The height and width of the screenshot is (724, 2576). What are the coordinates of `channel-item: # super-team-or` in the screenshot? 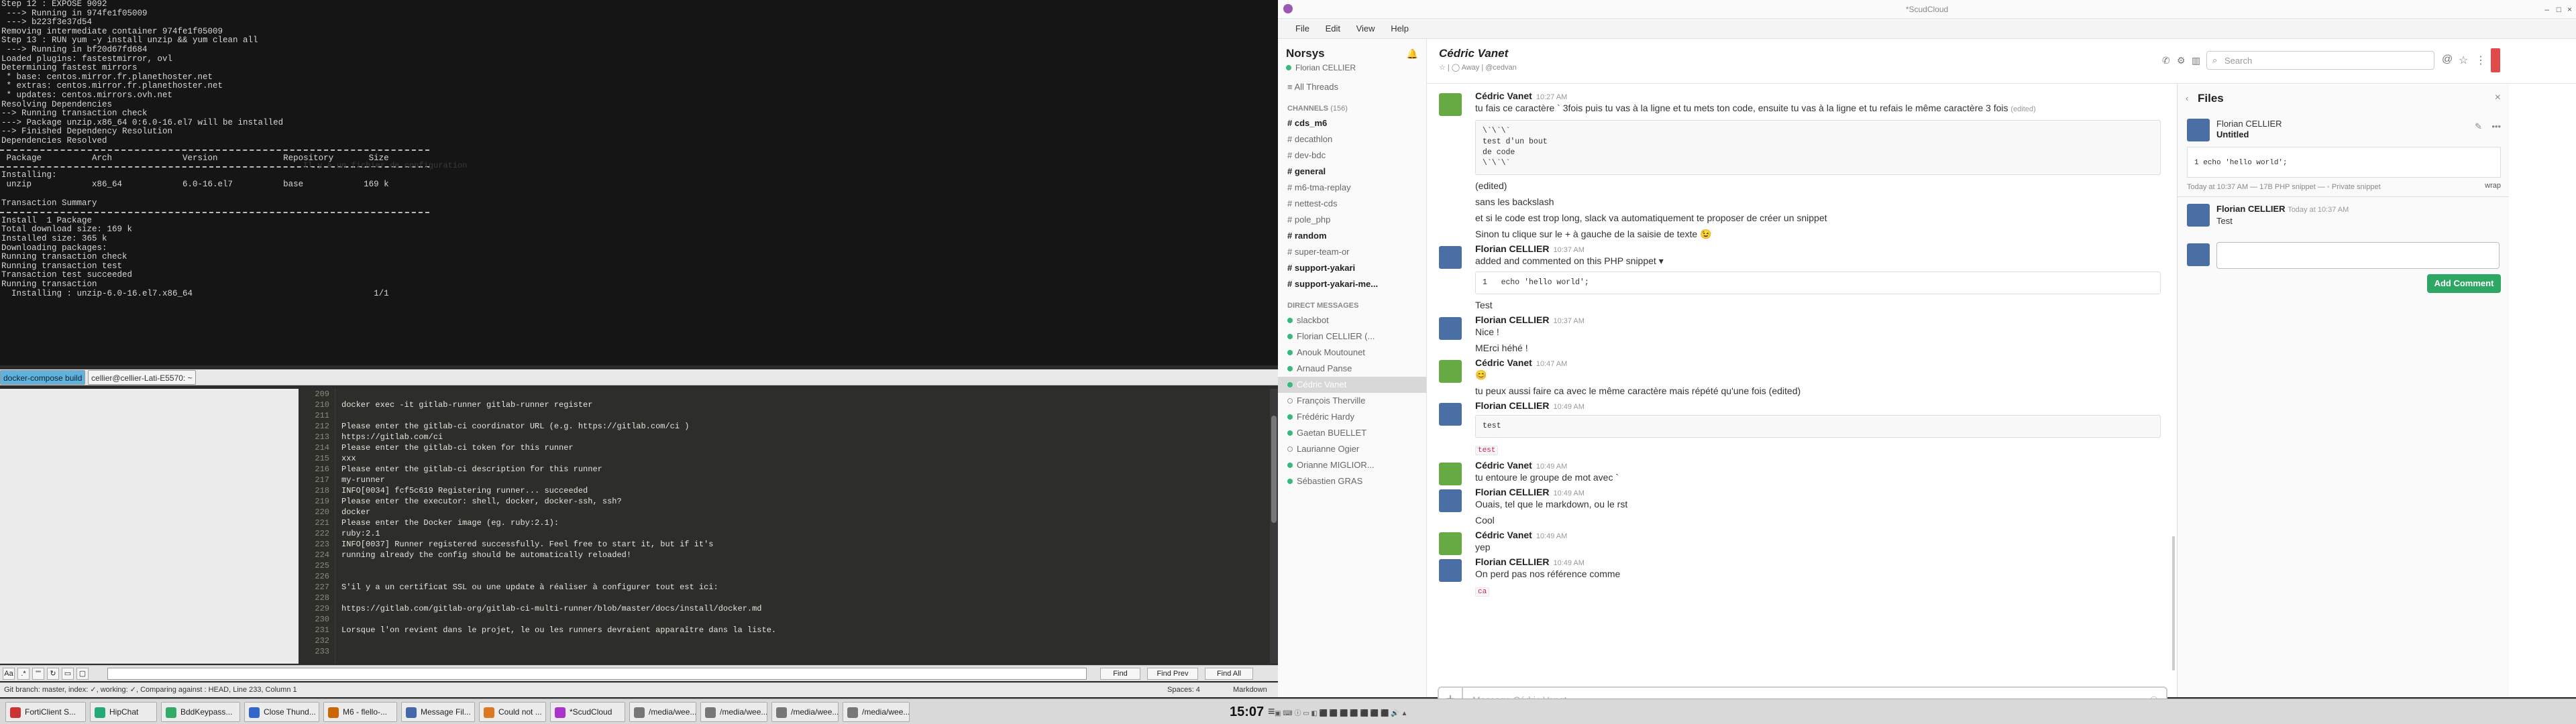 It's located at (1352, 252).